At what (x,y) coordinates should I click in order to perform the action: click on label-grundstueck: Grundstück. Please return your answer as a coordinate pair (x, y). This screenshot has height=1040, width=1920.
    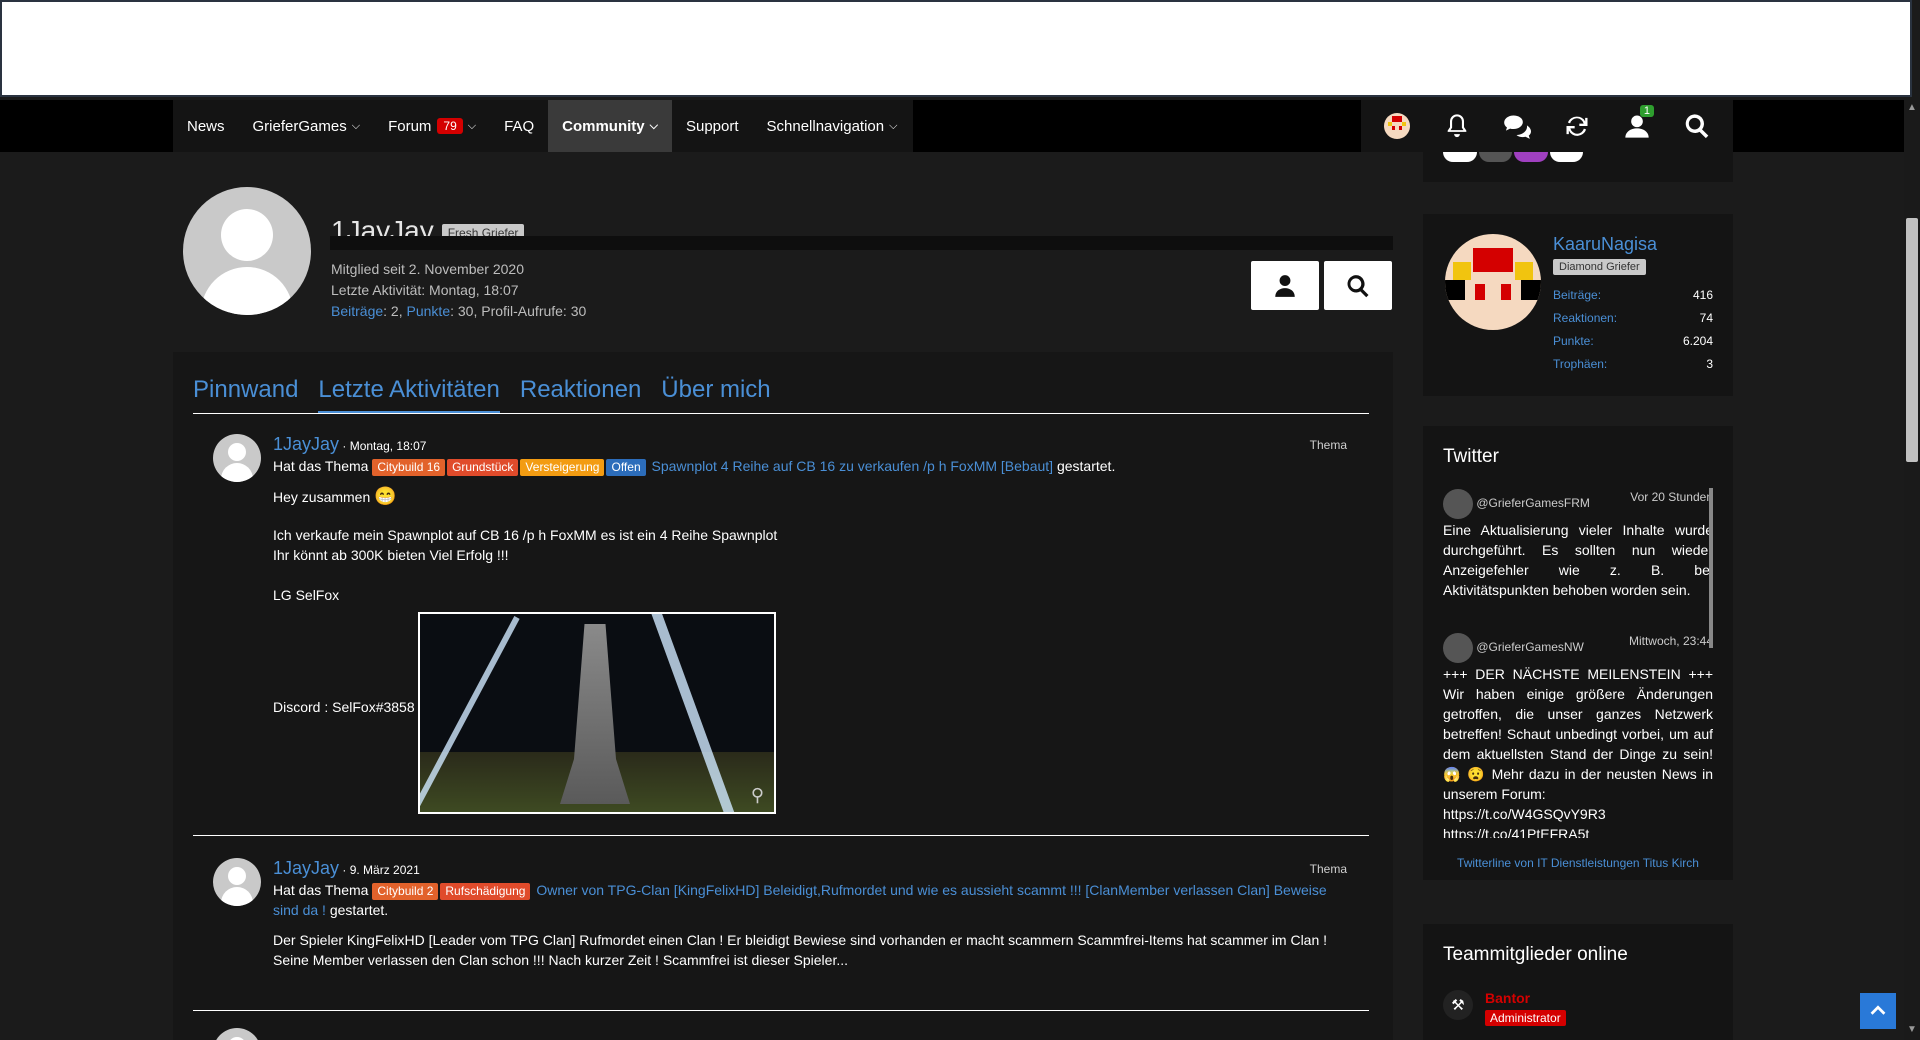
    Looking at the image, I should click on (483, 467).